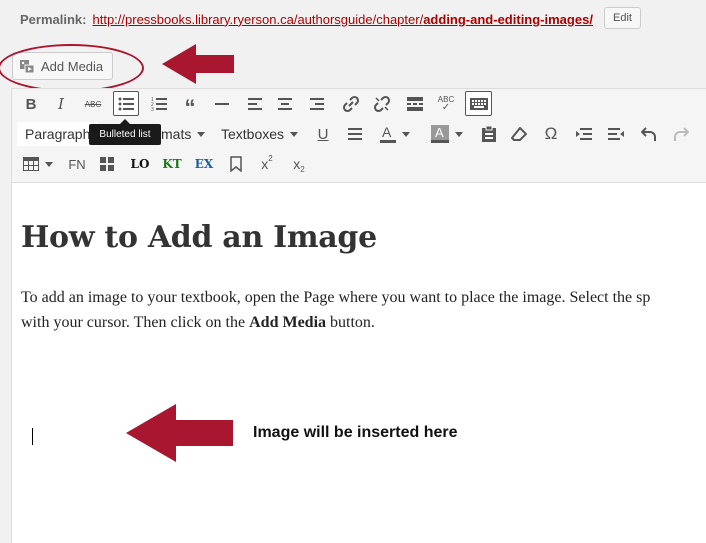  Describe the element at coordinates (140, 164) in the screenshot. I see `learning-objectives-button: LO` at that location.